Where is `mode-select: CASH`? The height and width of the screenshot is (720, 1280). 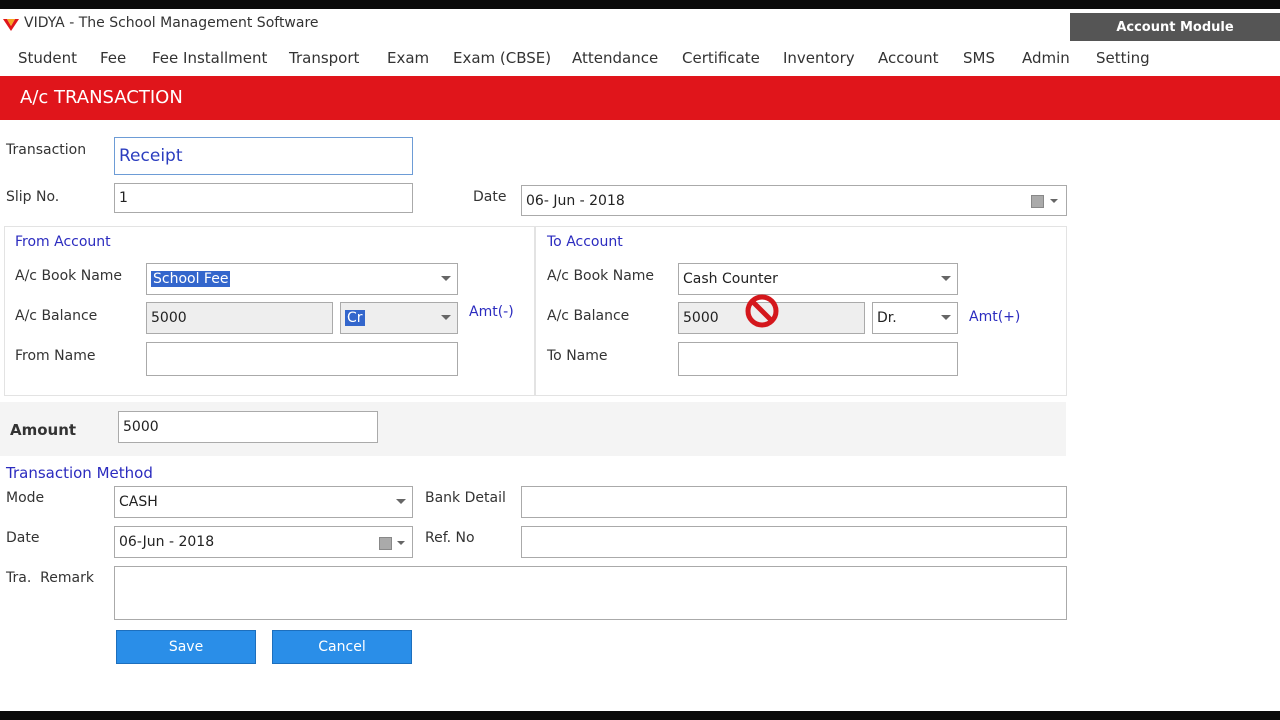 mode-select: CASH is located at coordinates (263, 502).